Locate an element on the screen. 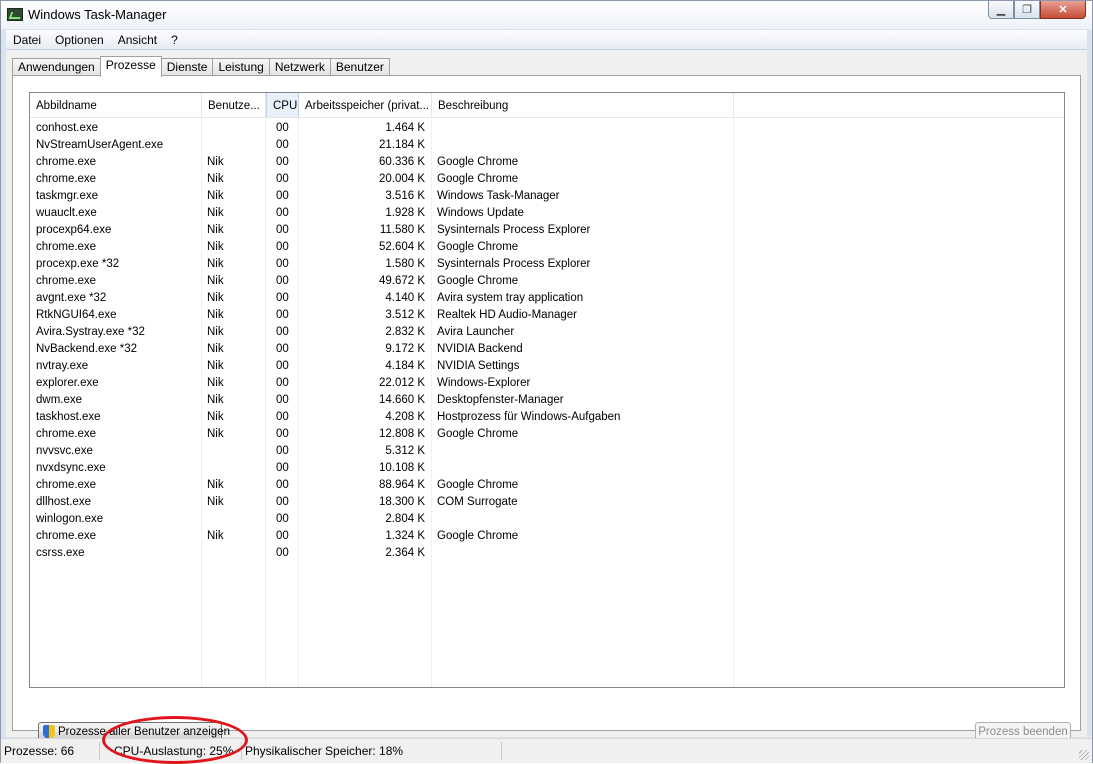 The height and width of the screenshot is (764, 1093). menu-optionen: Optionen is located at coordinates (79, 40).